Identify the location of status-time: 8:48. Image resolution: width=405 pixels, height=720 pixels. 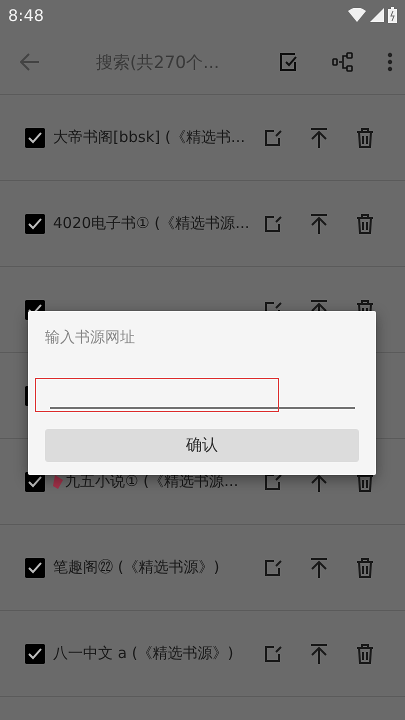
(26, 15).